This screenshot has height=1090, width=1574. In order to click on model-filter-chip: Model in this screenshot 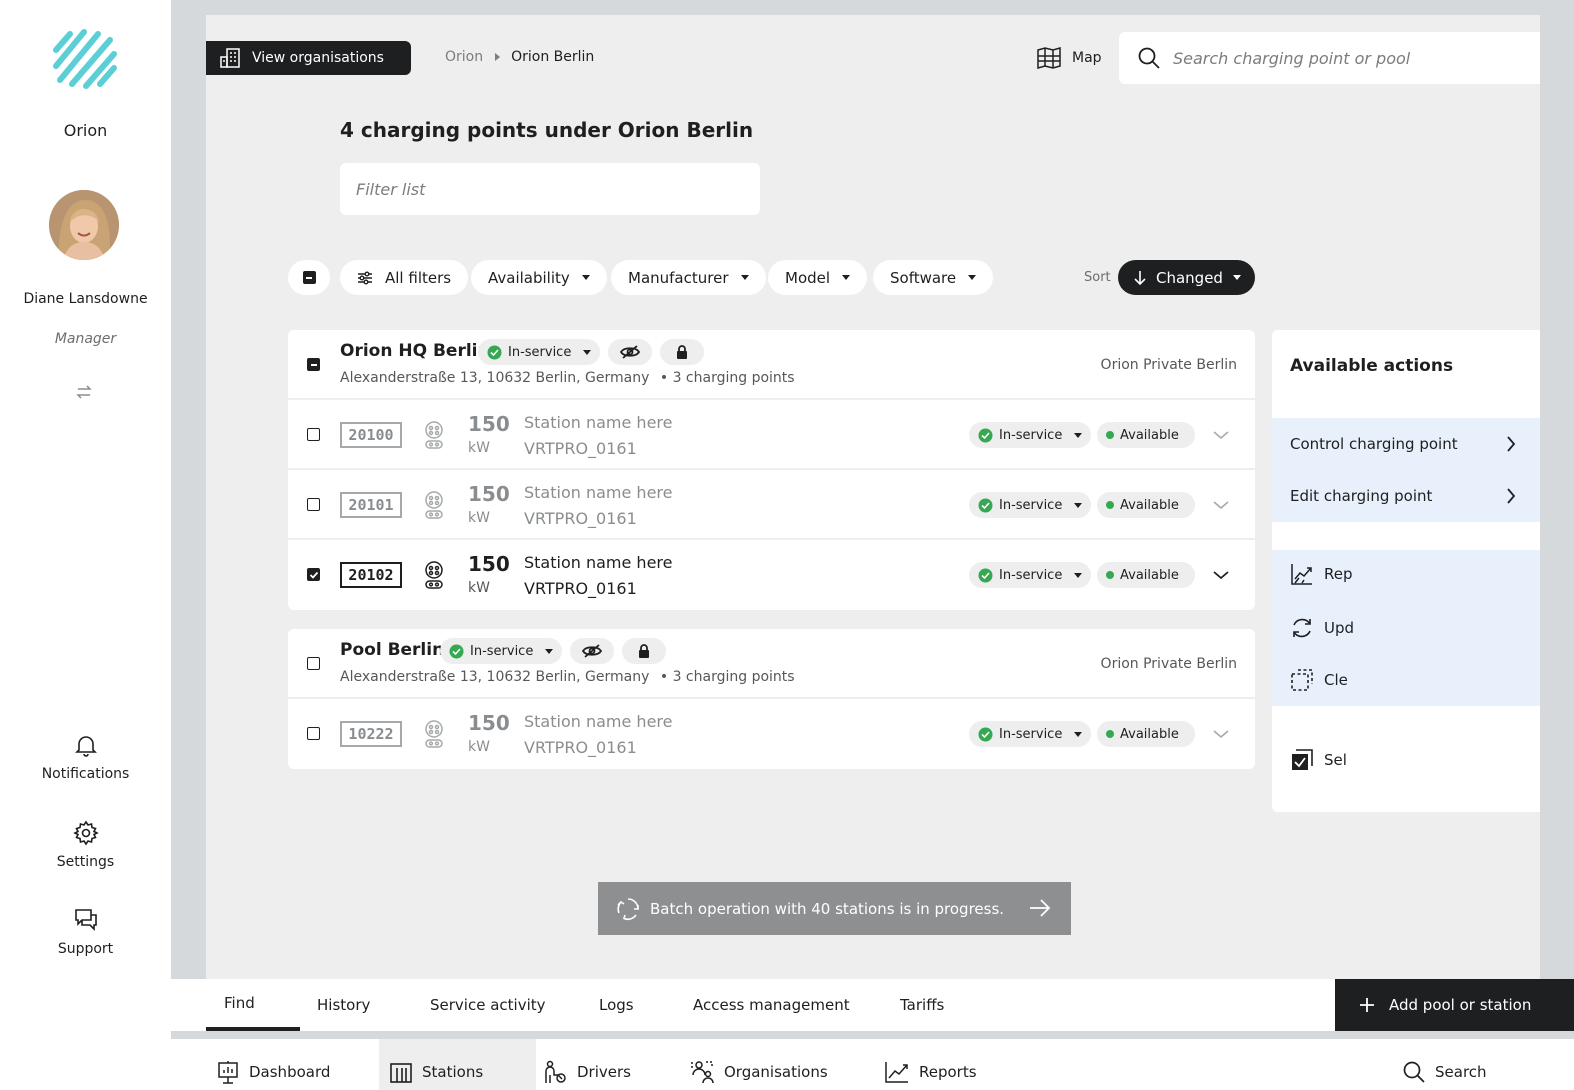, I will do `click(818, 277)`.